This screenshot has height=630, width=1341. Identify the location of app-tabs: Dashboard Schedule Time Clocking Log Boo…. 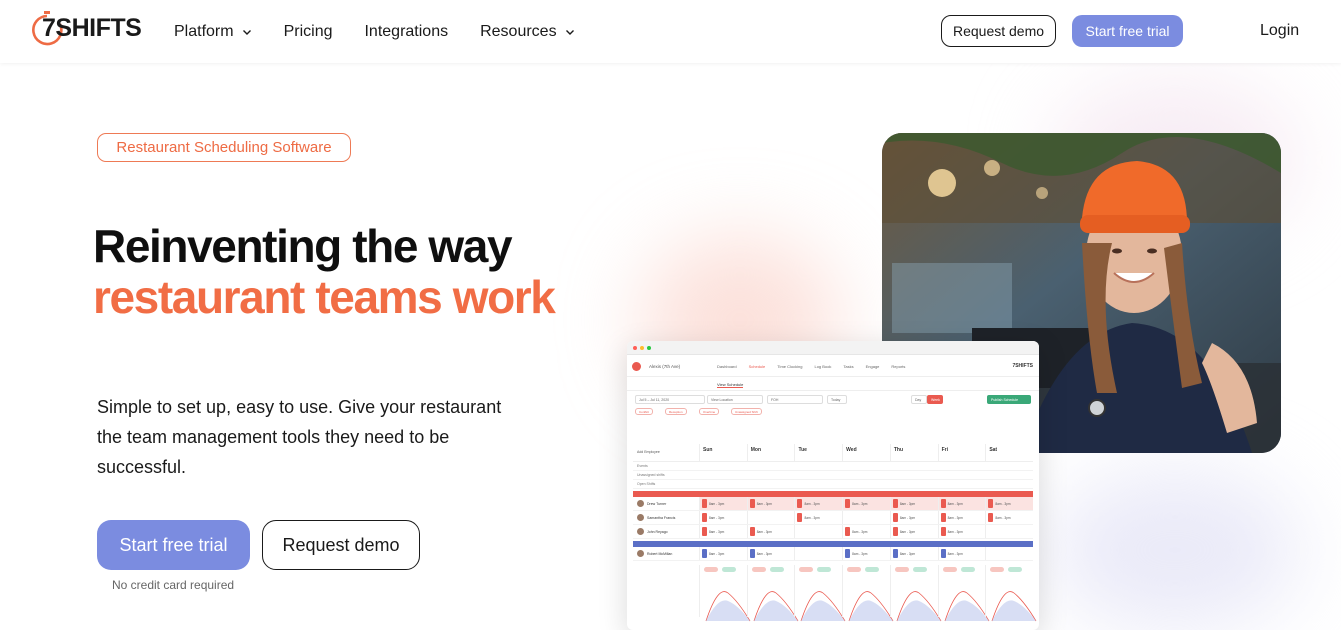
(811, 366).